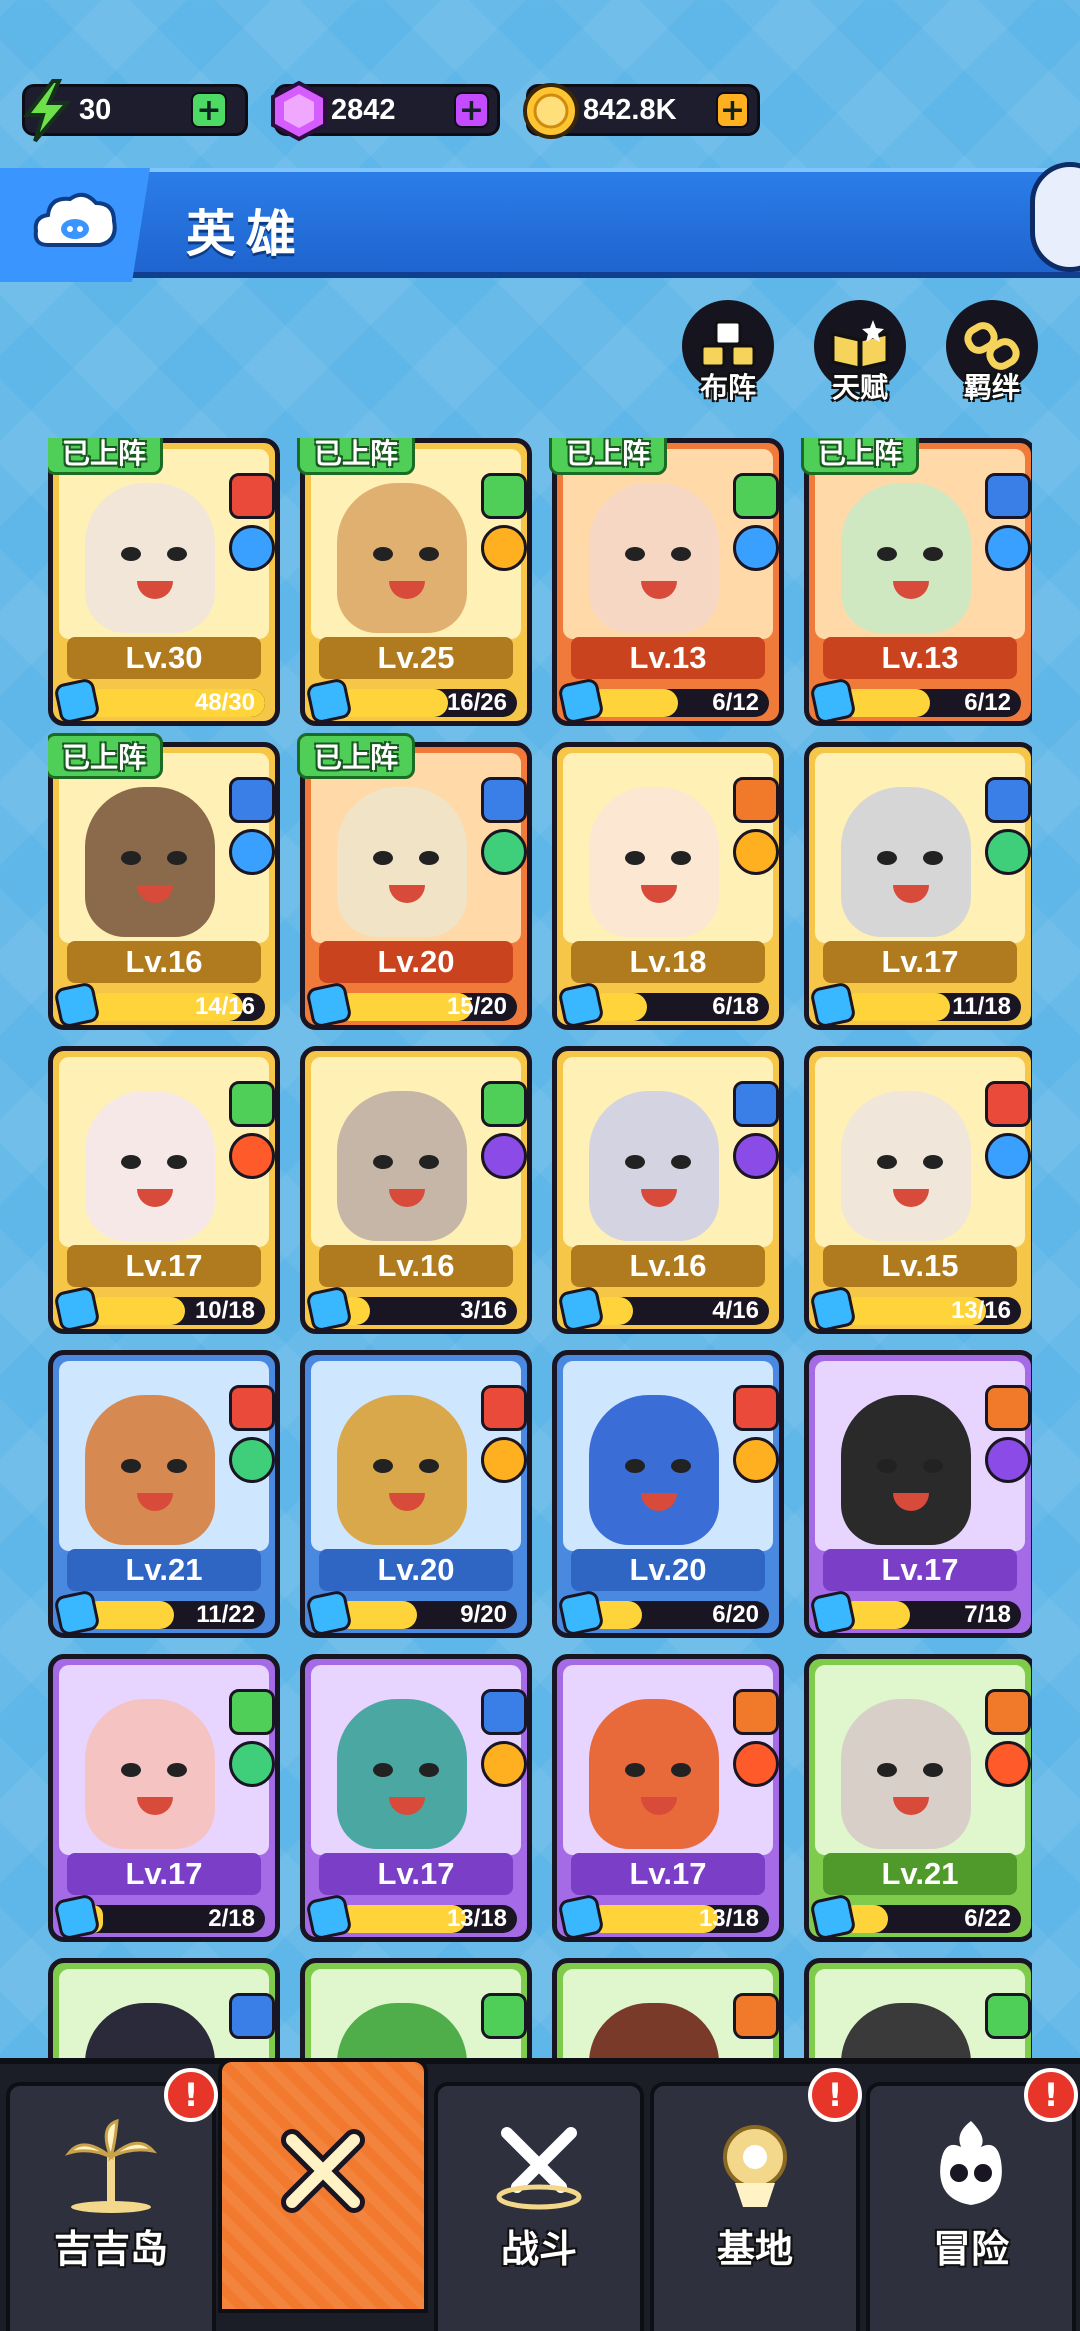 The image size is (1080, 2331). What do you see at coordinates (416, 962) in the screenshot?
I see `hero-level: Lv.20` at bounding box center [416, 962].